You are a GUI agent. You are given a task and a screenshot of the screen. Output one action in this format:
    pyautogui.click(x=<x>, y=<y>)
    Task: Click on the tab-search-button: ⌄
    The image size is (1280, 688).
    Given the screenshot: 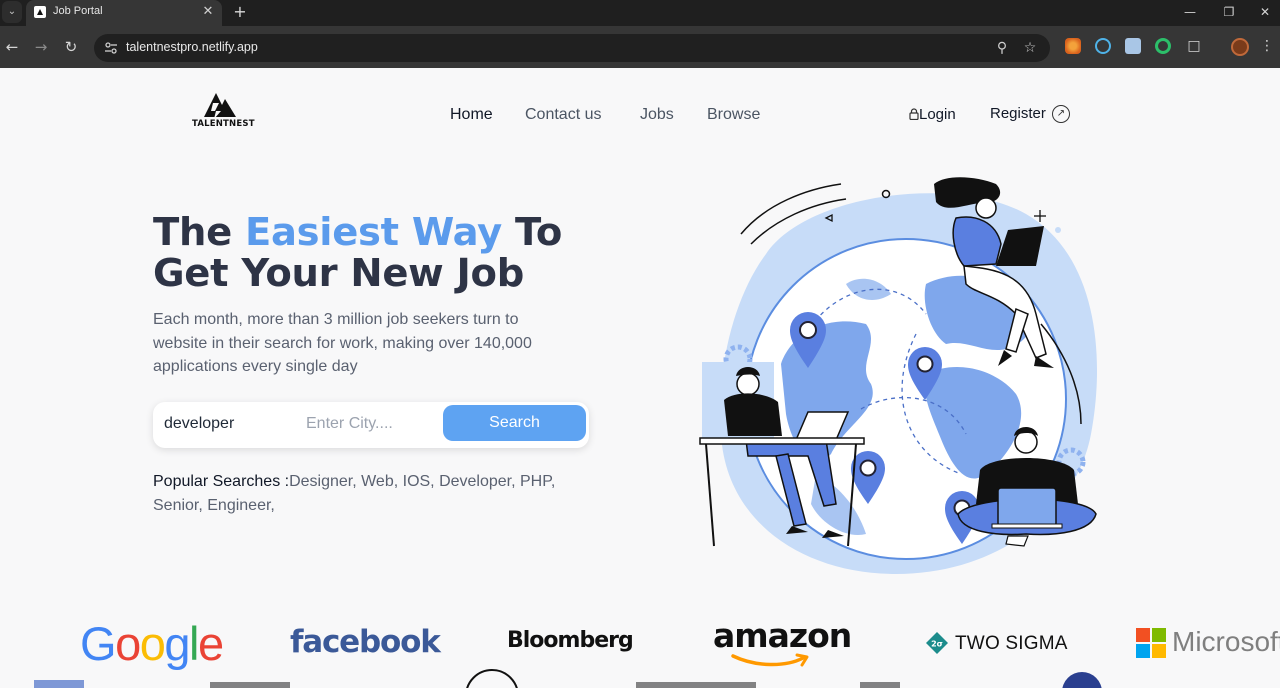 What is the action you would take?
    pyautogui.click(x=12, y=12)
    